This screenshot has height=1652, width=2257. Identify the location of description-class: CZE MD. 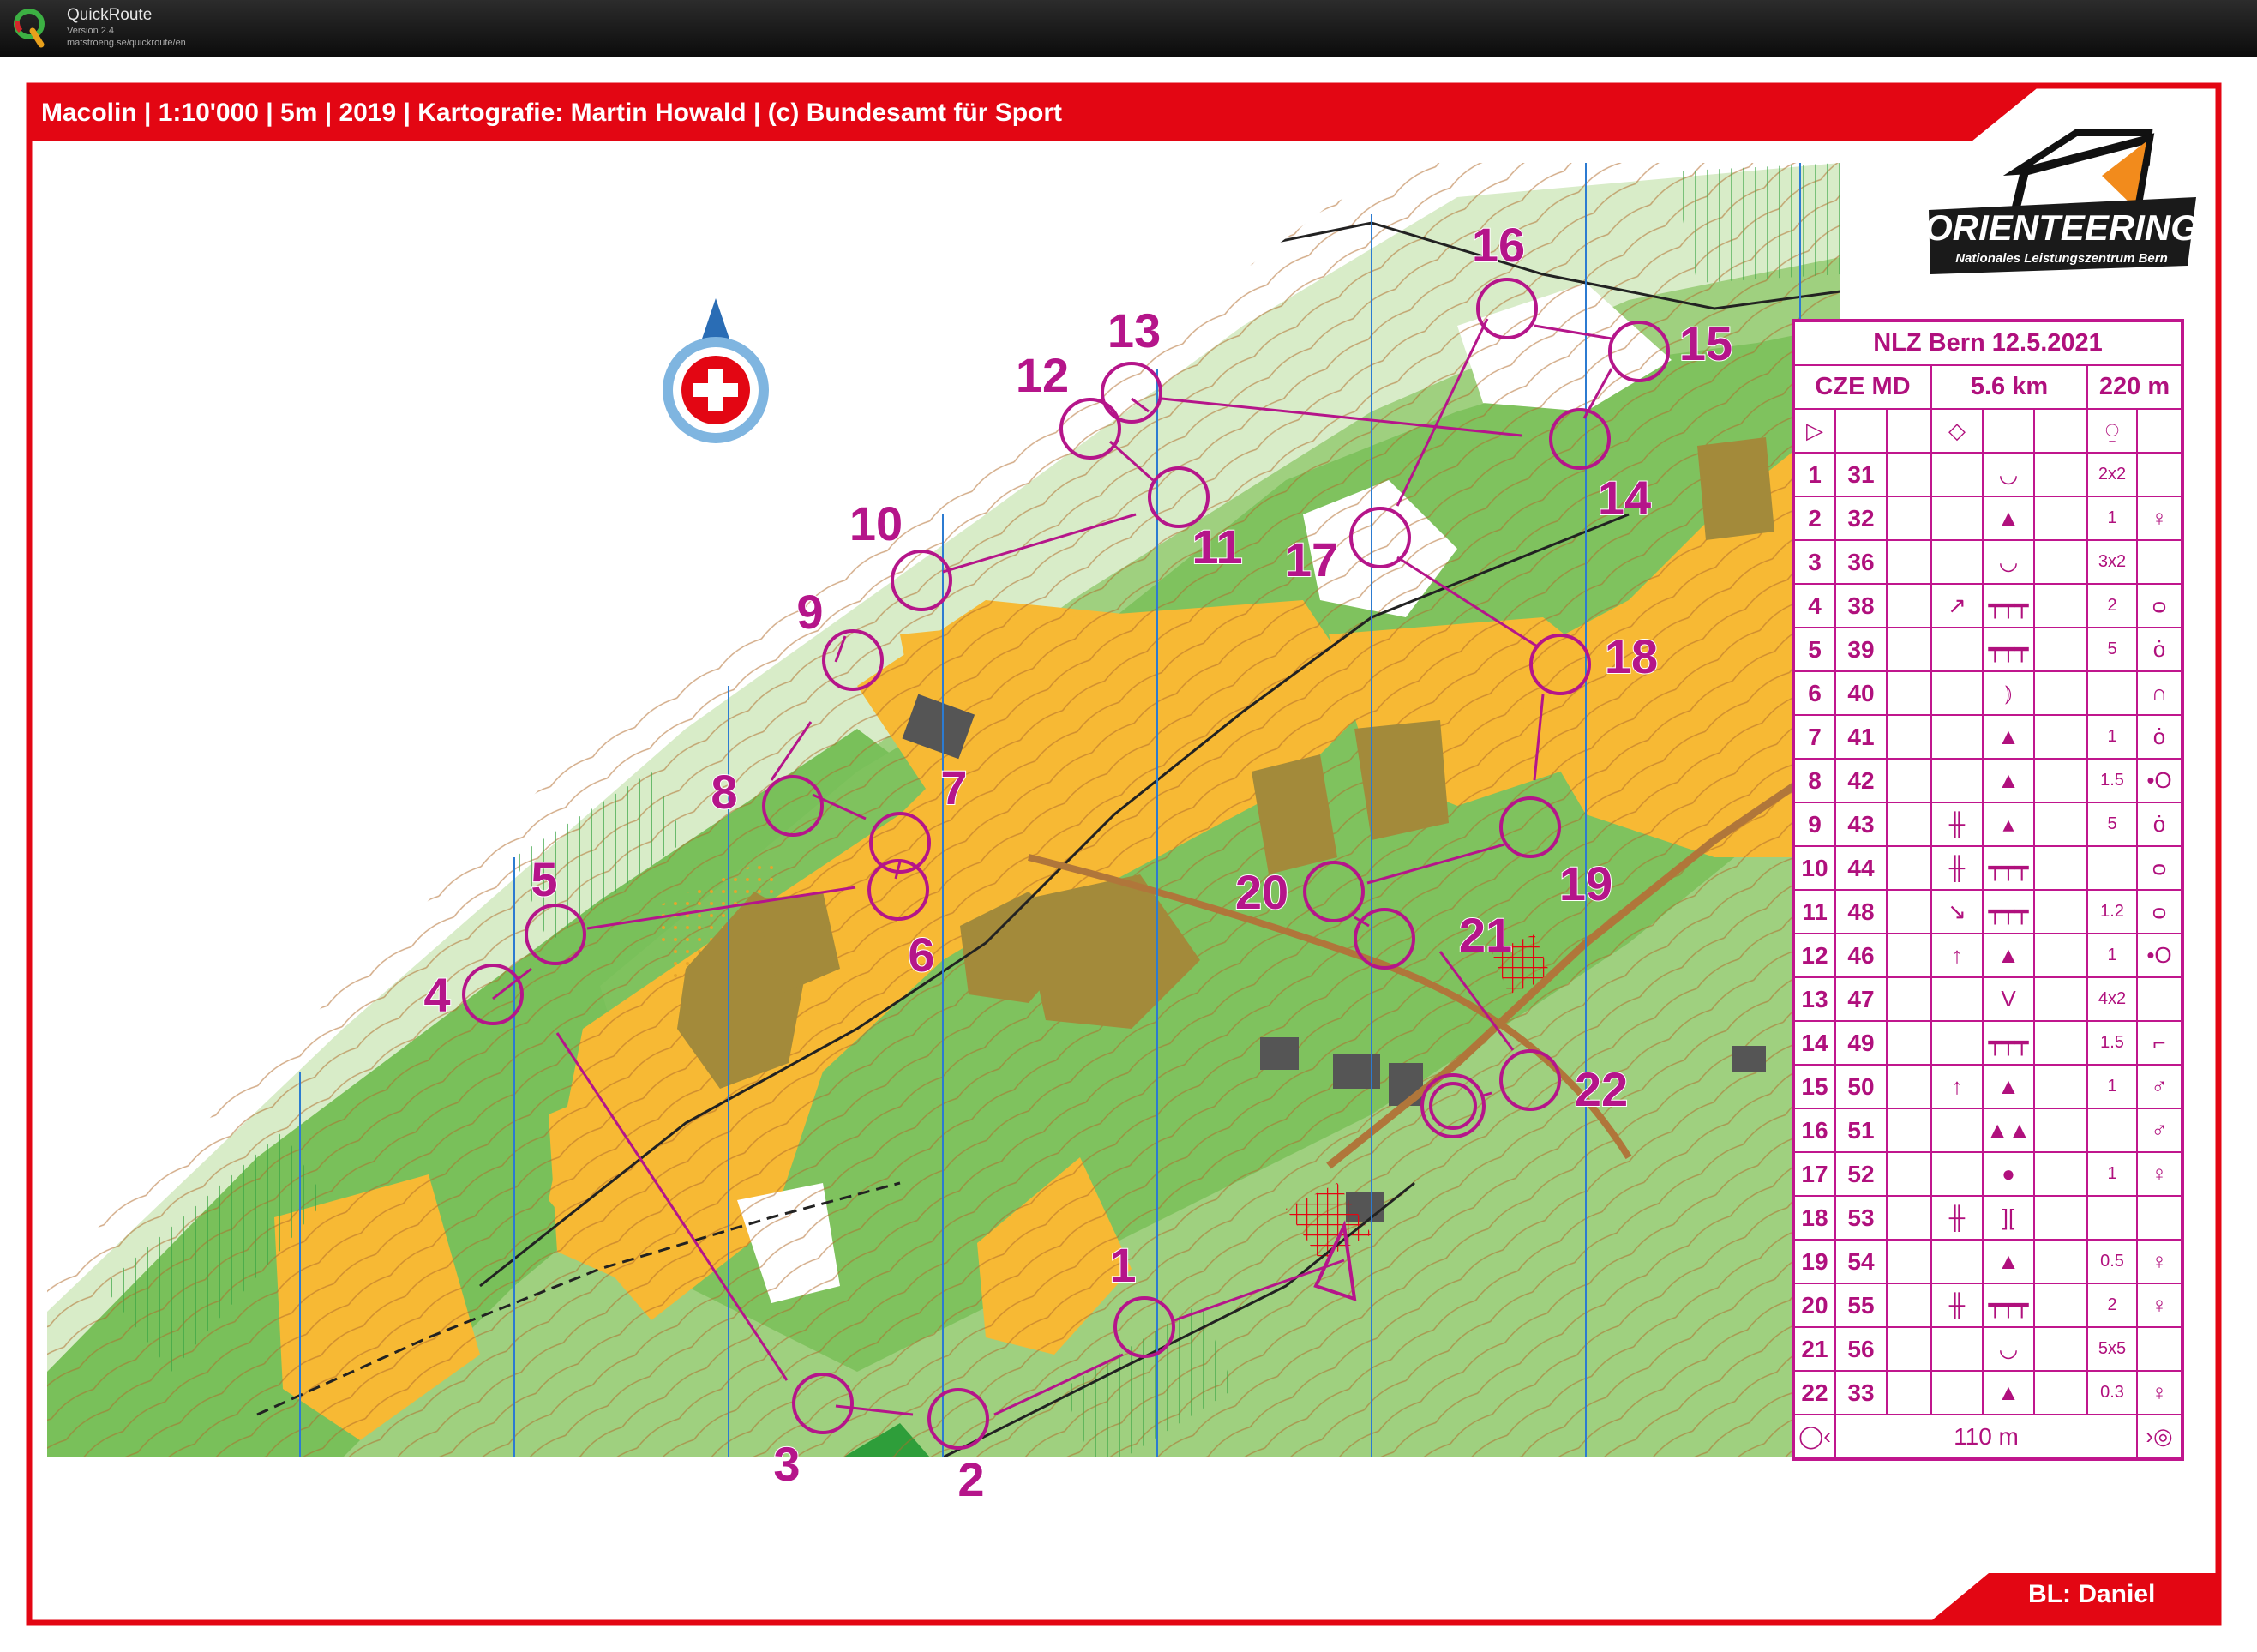
(1862, 387).